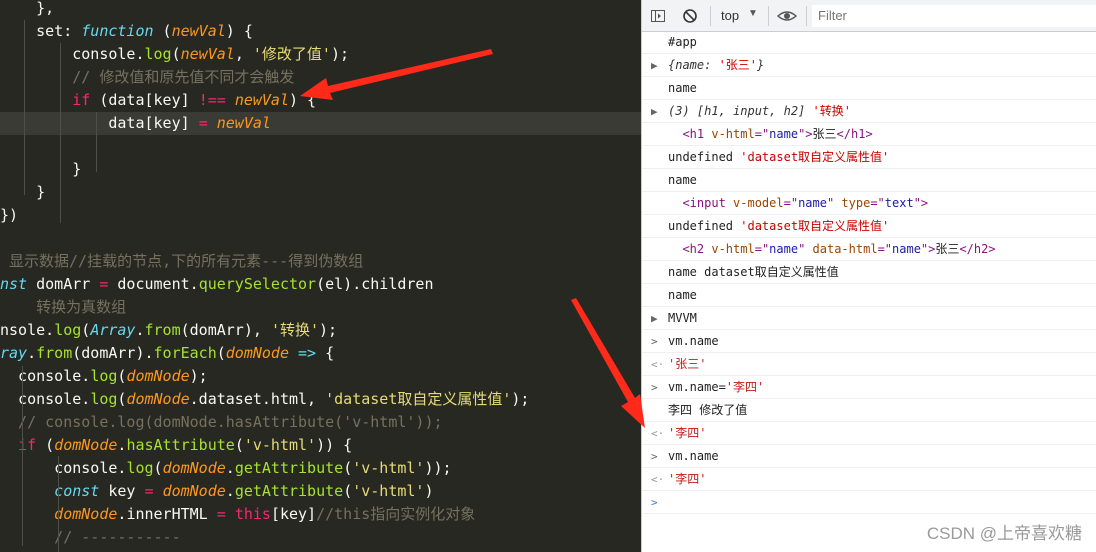  I want to click on code-line: },, so click(320, 10).